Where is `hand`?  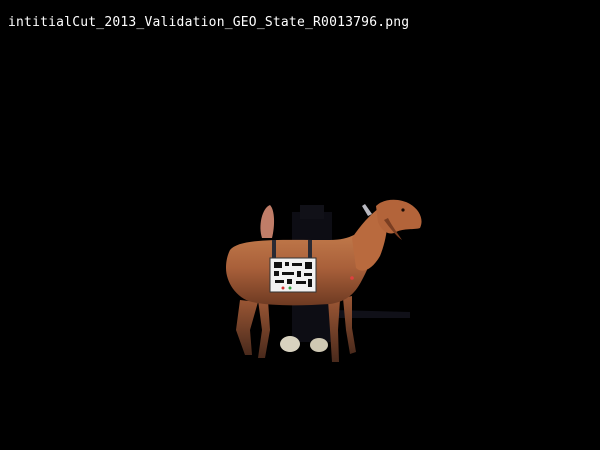 hand is located at coordinates (267, 221).